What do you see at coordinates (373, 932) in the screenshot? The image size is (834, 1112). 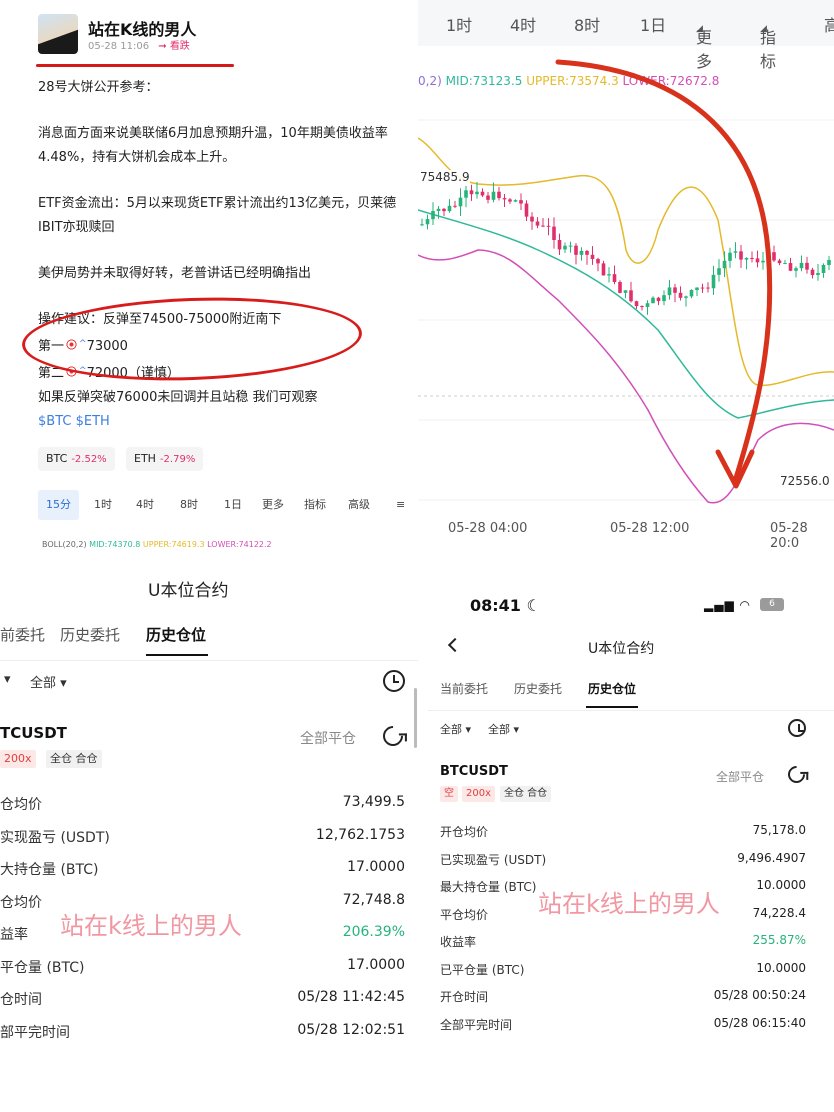 I see `detail-value: 206.39%` at bounding box center [373, 932].